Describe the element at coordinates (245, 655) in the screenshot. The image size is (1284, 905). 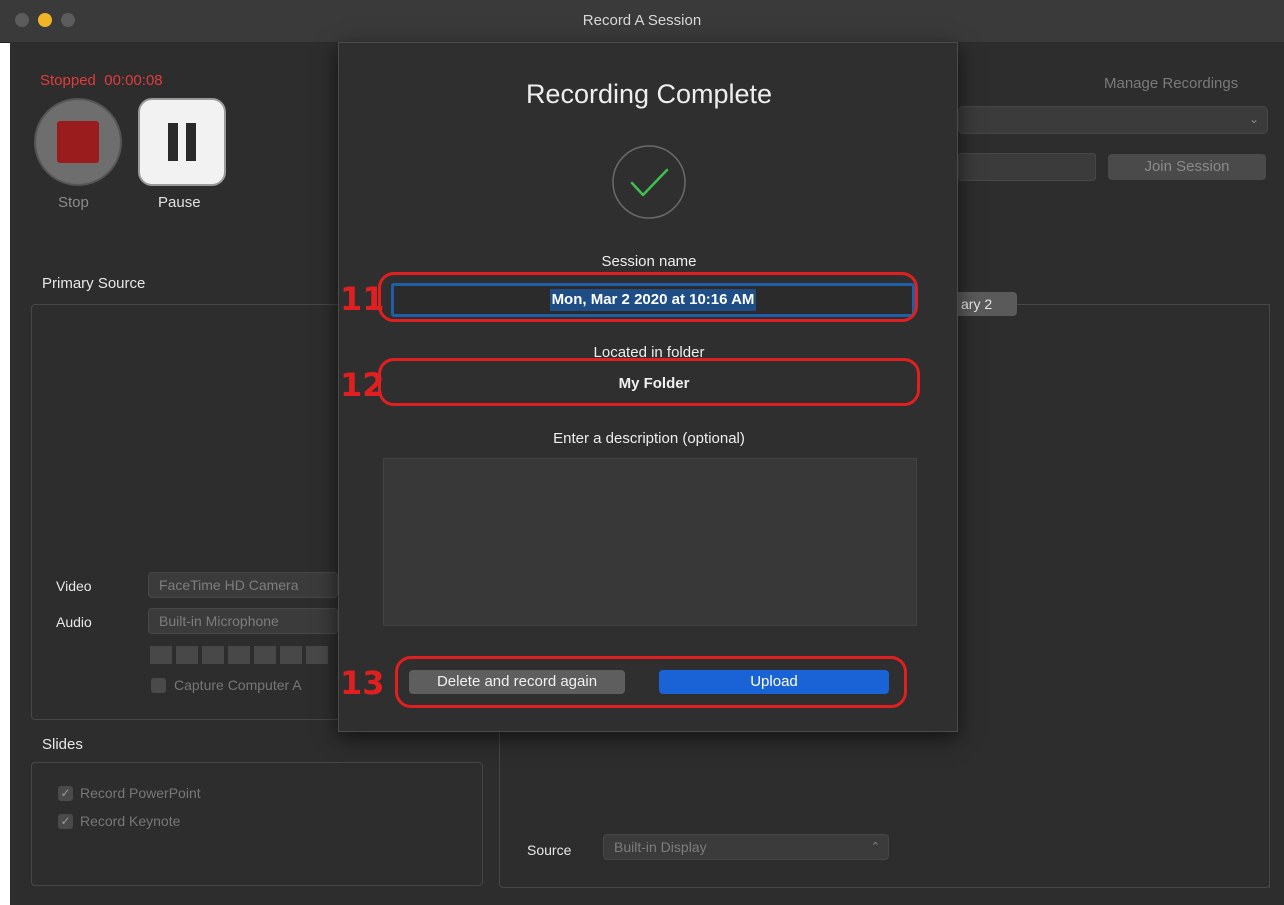
I see `audio-level-meter` at that location.